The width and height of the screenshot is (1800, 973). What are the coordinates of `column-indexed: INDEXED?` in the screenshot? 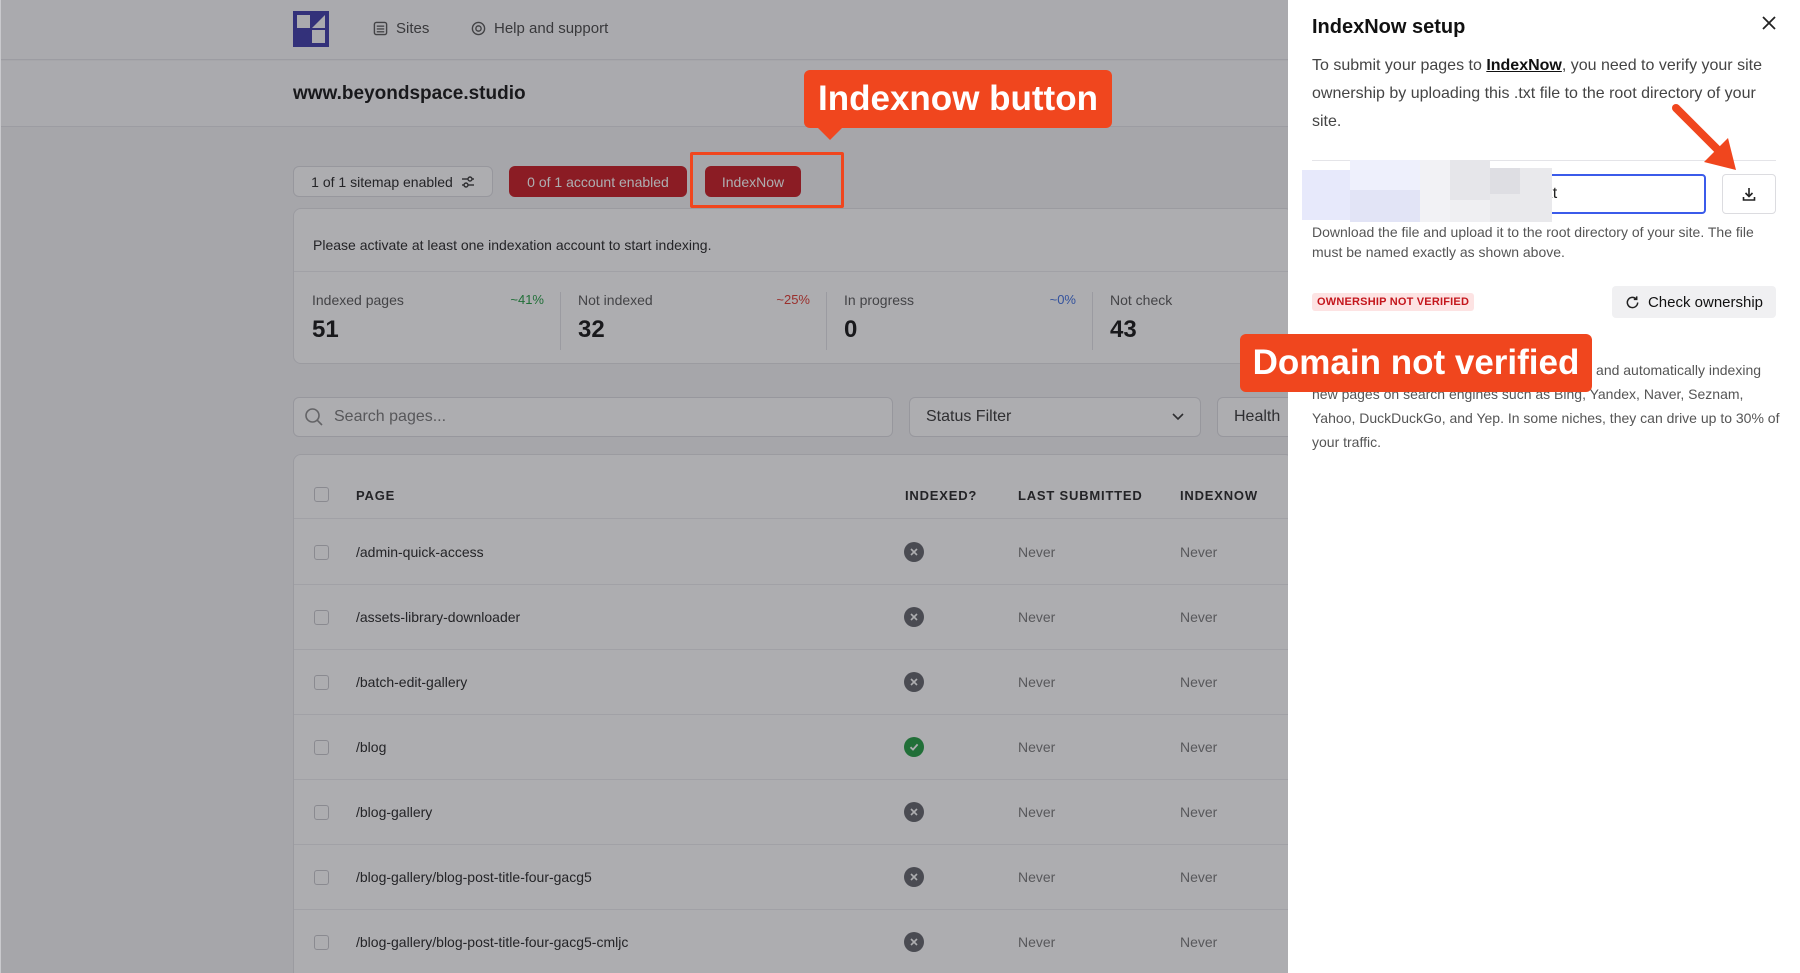 It's located at (941, 495).